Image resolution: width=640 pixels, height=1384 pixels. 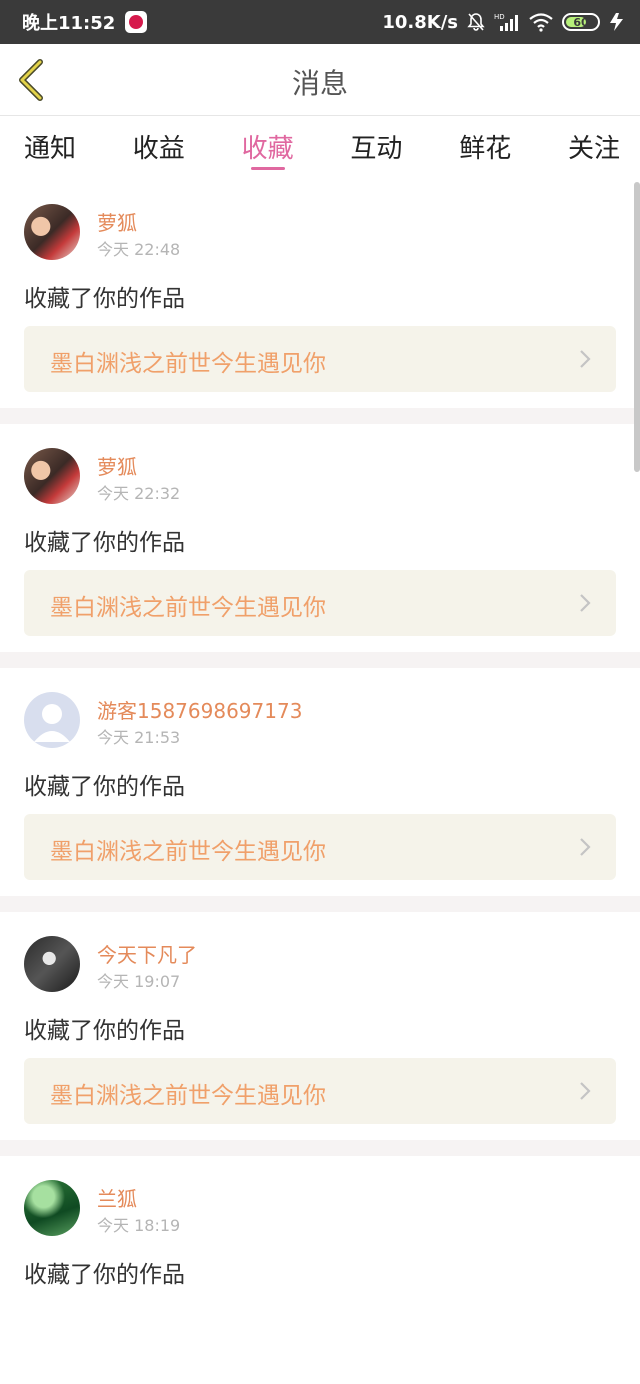 I want to click on tab-notifications: 通知, so click(x=50, y=148).